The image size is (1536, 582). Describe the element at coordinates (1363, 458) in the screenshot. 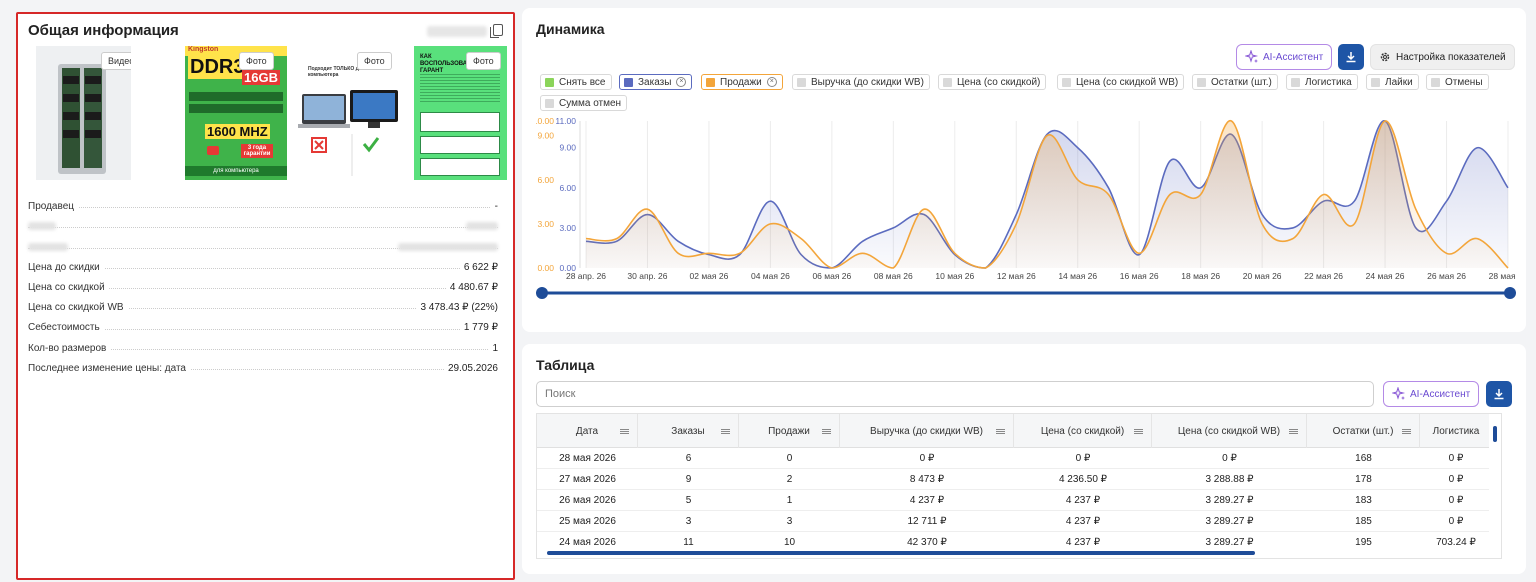

I see `table-cell: 168` at that location.